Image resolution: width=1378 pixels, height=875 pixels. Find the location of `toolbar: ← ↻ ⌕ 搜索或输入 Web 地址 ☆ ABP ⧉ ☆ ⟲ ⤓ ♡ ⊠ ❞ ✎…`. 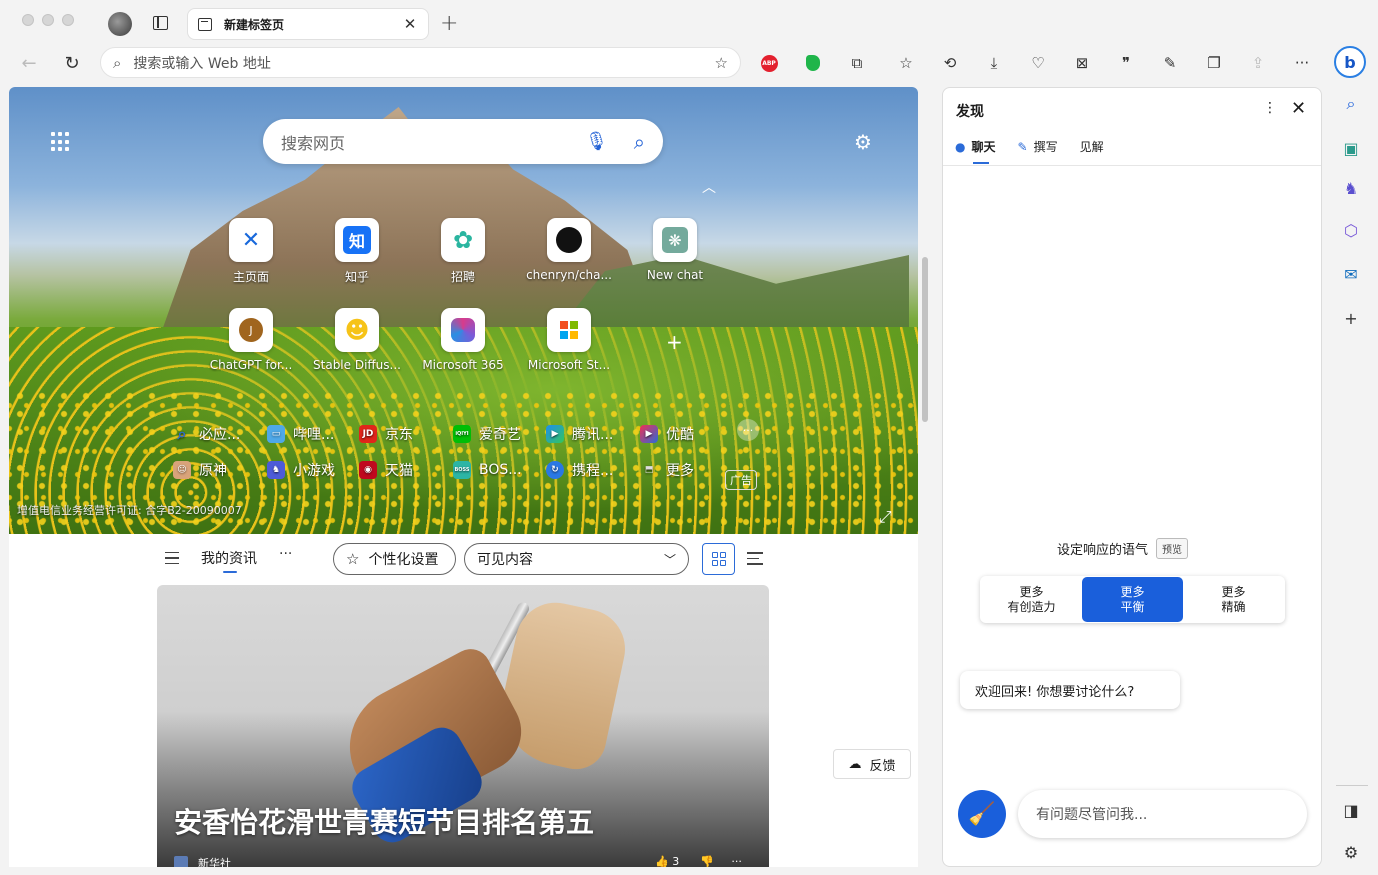

toolbar: ← ↻ ⌕ 搜索或输入 Web 地址 ☆ ABP ⧉ ☆ ⟲ ⤓ ♡ ⊠ ❞ ✎… is located at coordinates (665, 63).